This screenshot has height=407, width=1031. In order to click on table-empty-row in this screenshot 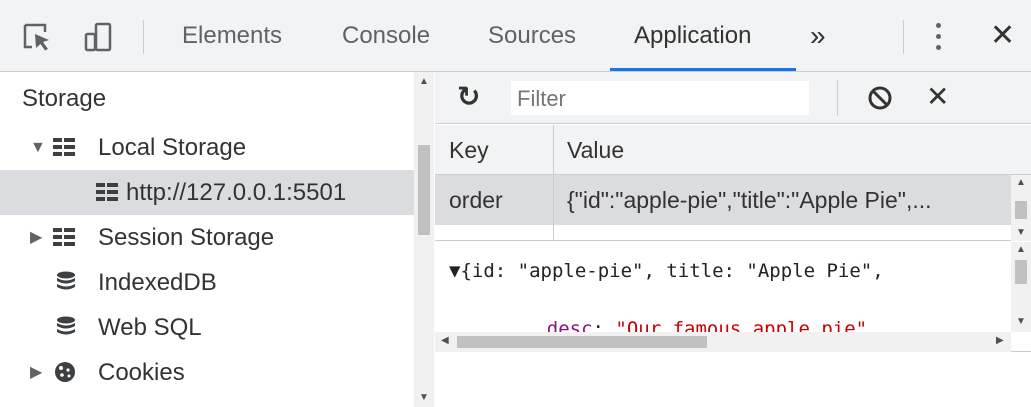, I will do `click(723, 233)`.